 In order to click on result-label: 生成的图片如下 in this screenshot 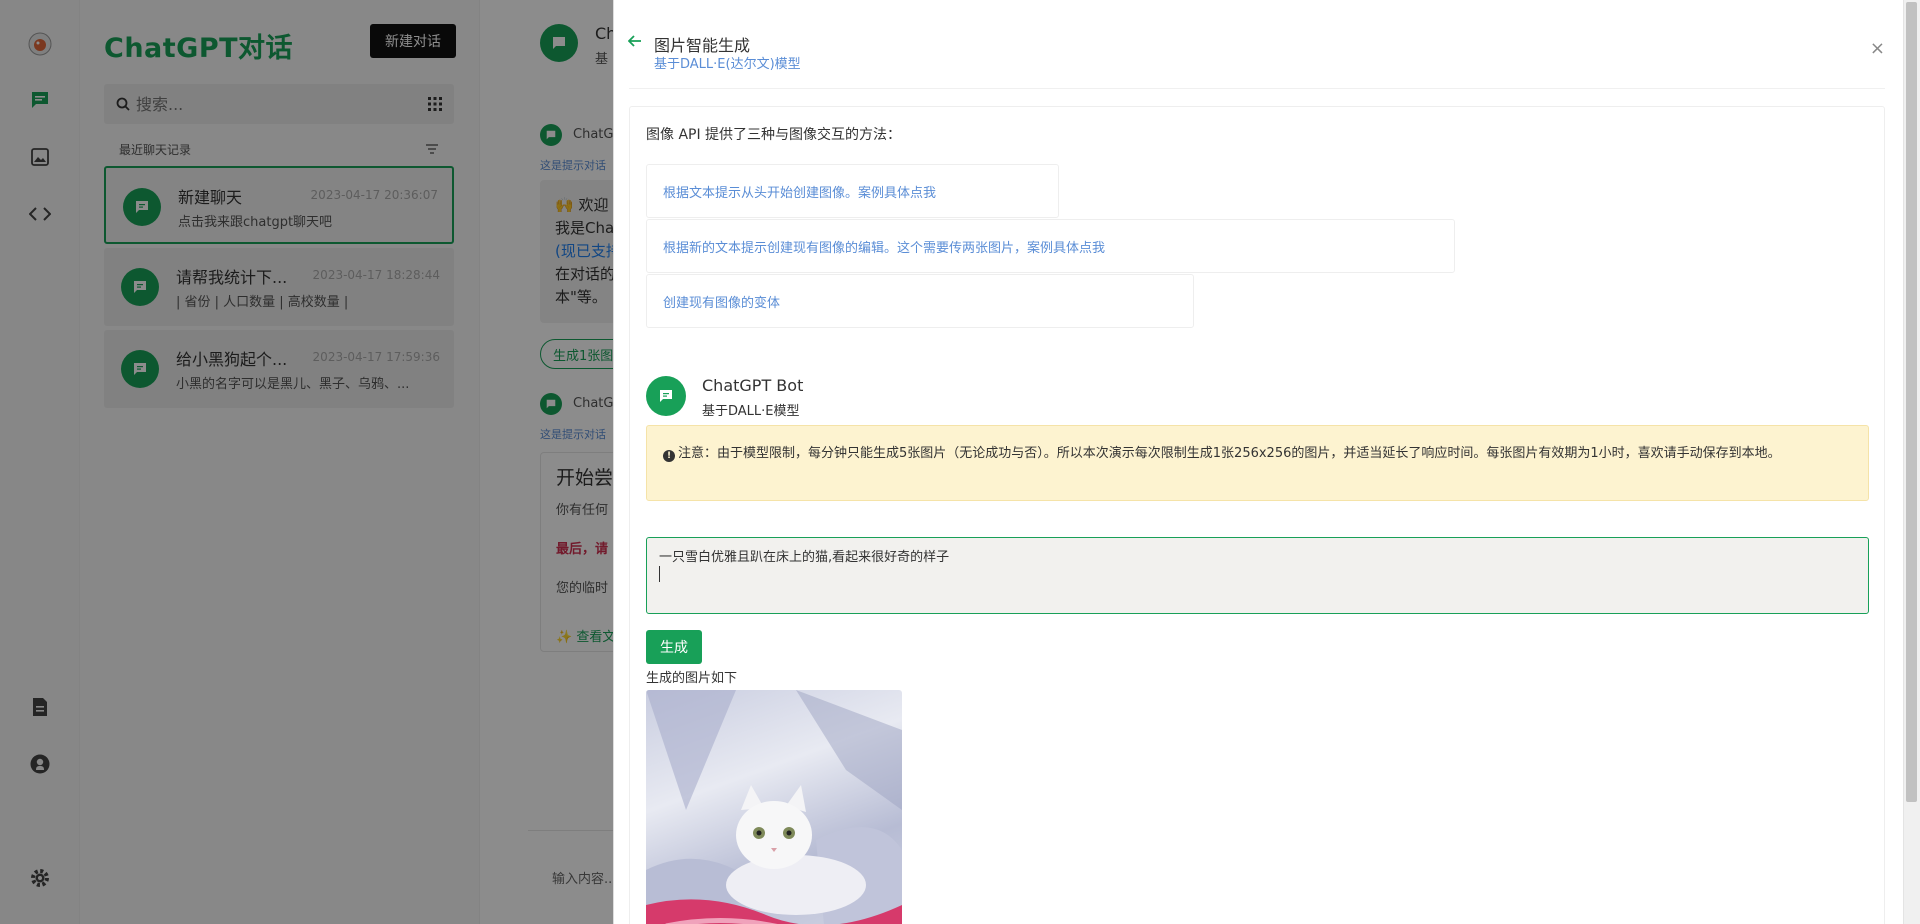, I will do `click(692, 678)`.